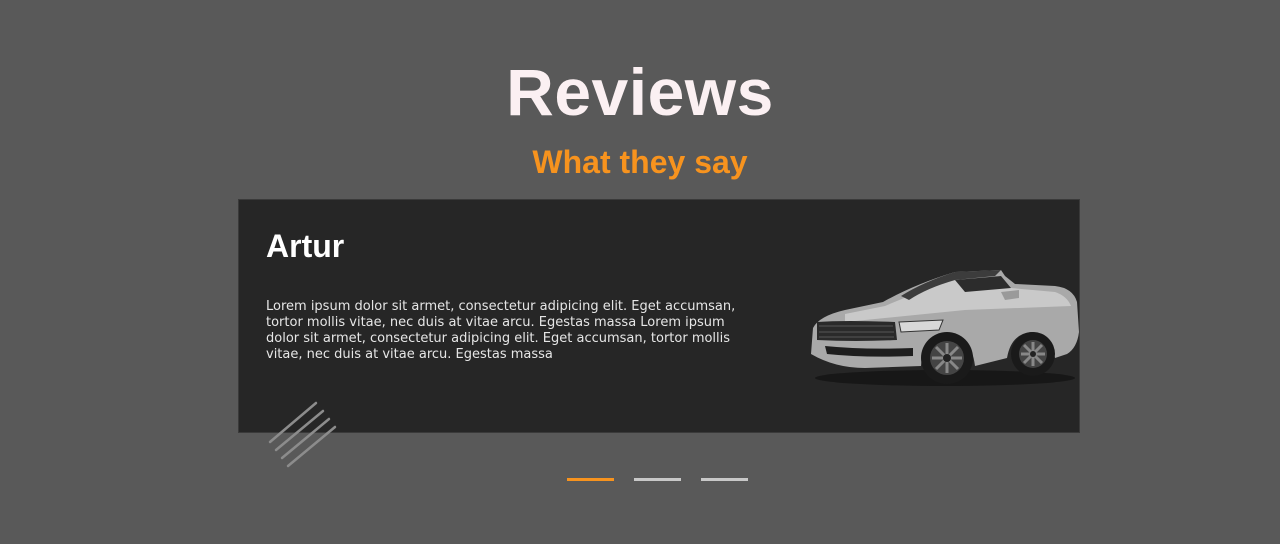 The width and height of the screenshot is (1280, 544). I want to click on section-subtitle: What they say, so click(640, 162).